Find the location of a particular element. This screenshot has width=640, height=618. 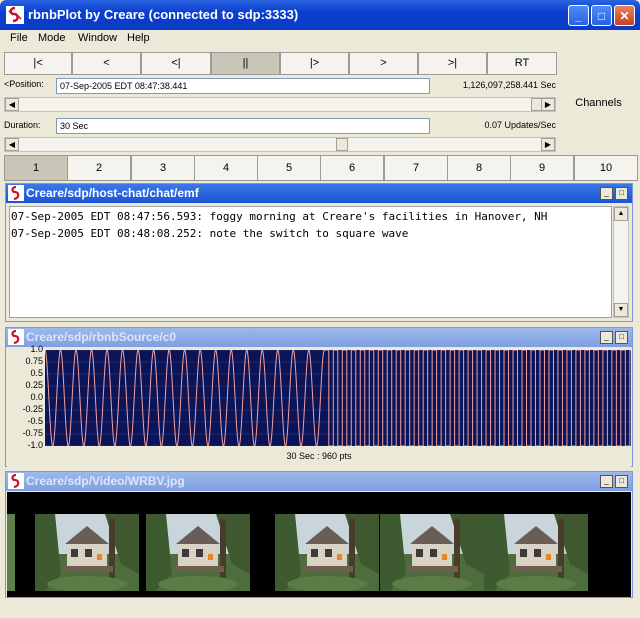

tab-8: 8 is located at coordinates (479, 168).